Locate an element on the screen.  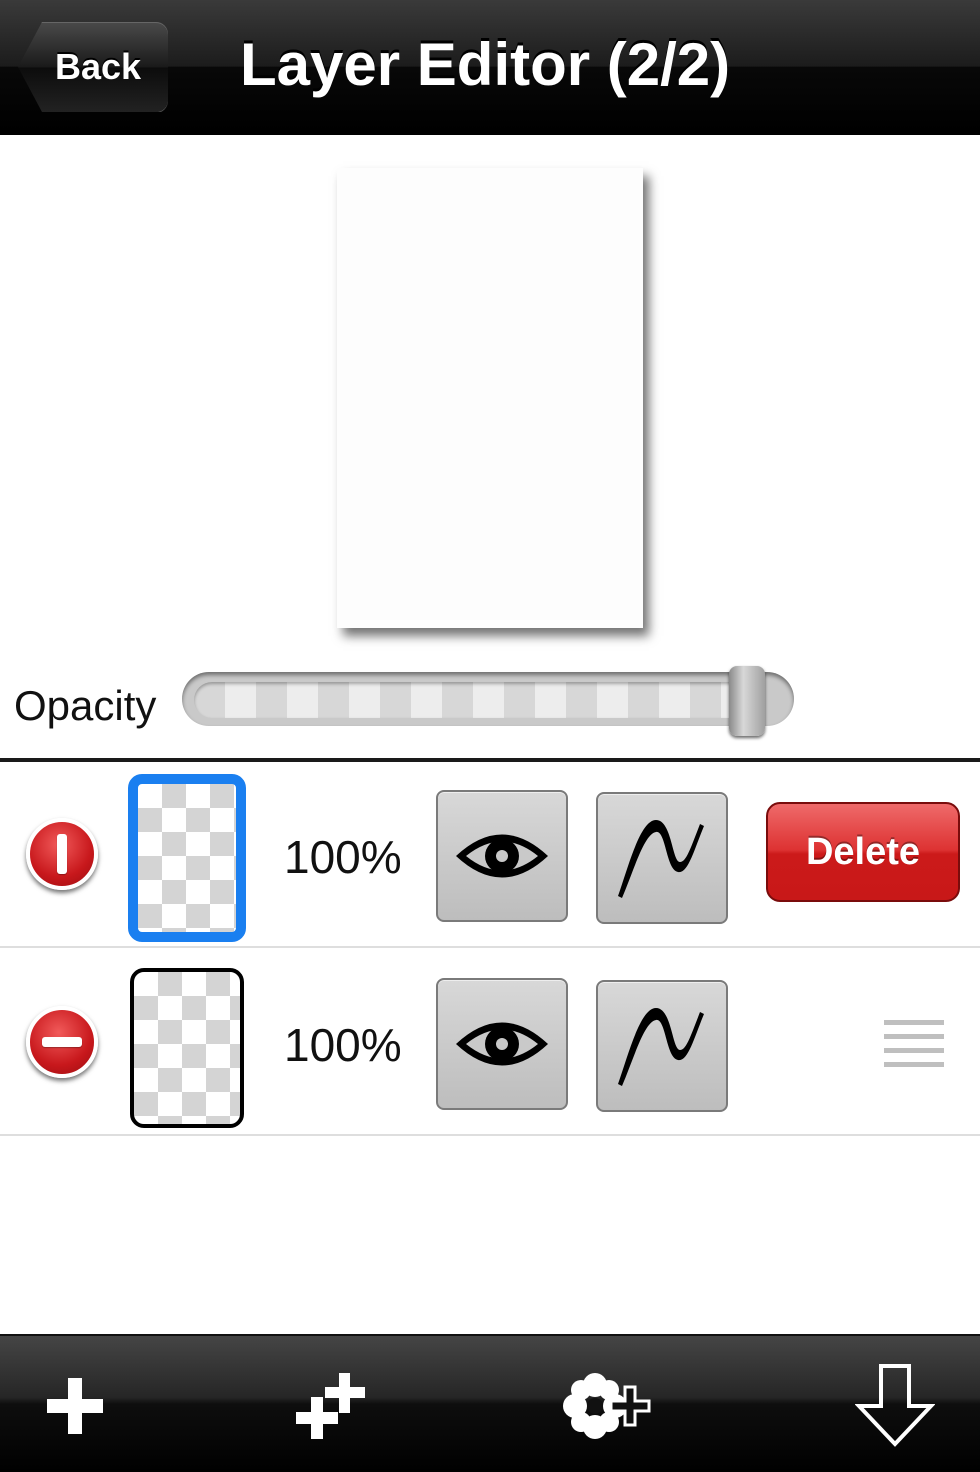
delete-button: Delete is located at coordinates (863, 852).